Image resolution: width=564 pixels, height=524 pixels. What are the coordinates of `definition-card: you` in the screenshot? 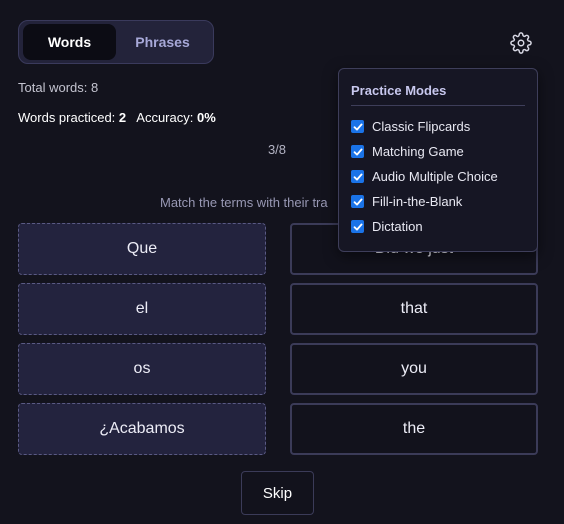 It's located at (414, 369).